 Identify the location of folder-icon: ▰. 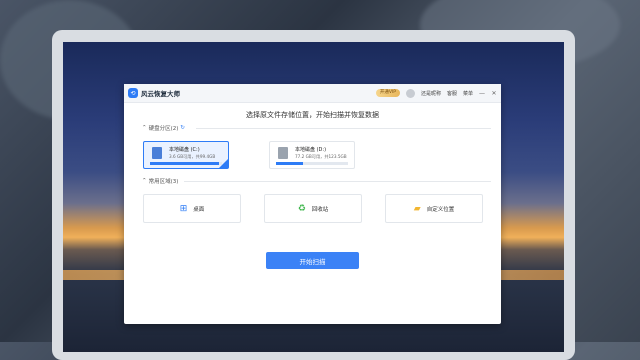
(417, 208).